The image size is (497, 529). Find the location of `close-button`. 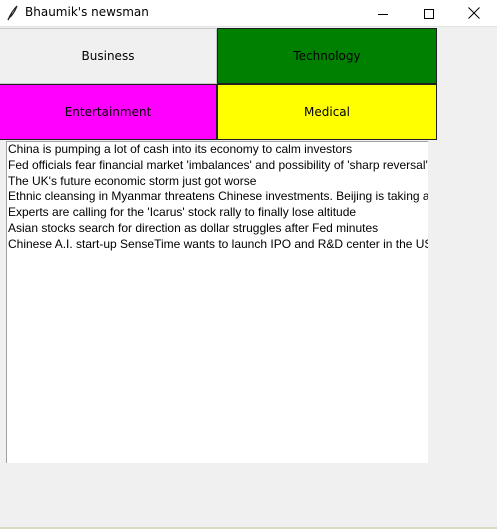

close-button is located at coordinates (474, 13).